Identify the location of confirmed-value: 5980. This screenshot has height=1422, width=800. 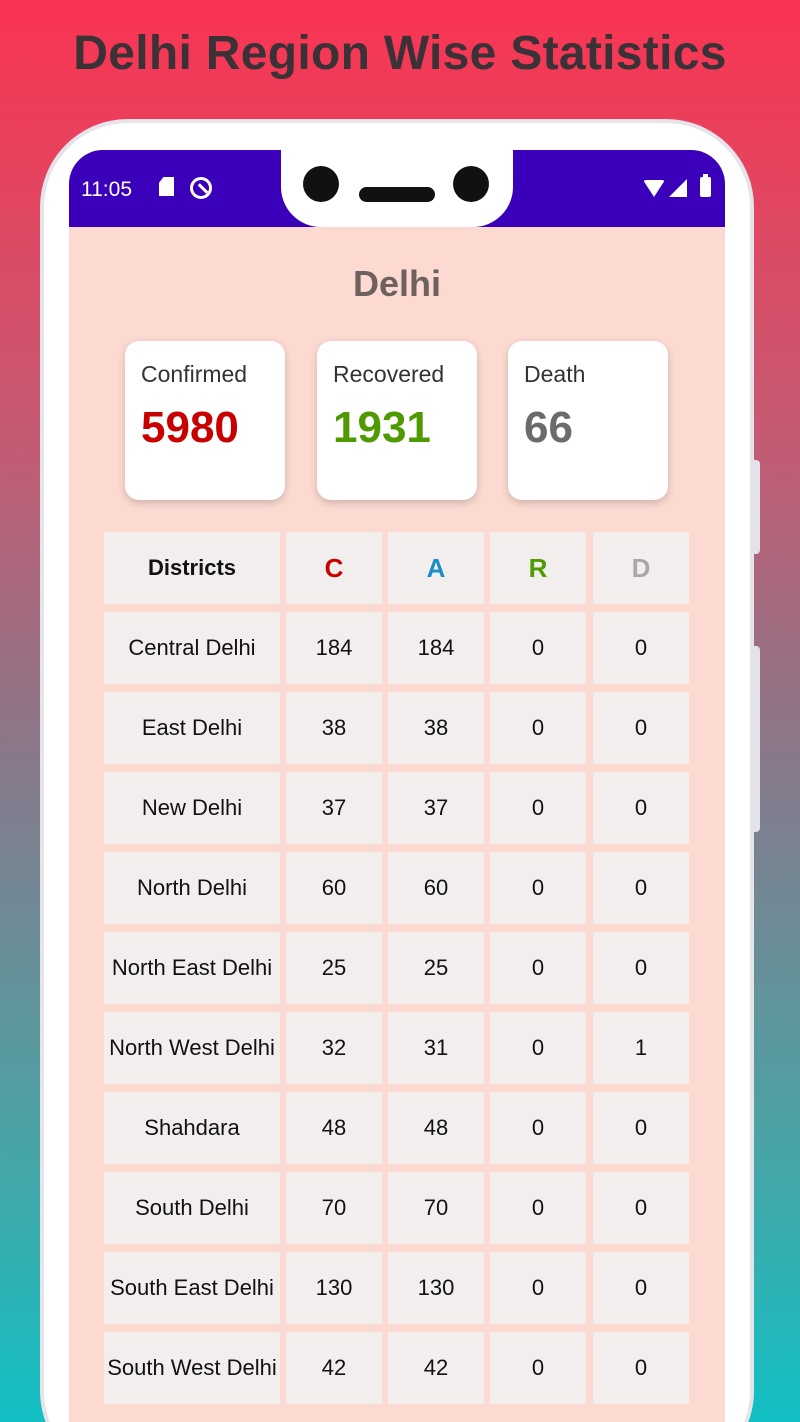
(190, 427).